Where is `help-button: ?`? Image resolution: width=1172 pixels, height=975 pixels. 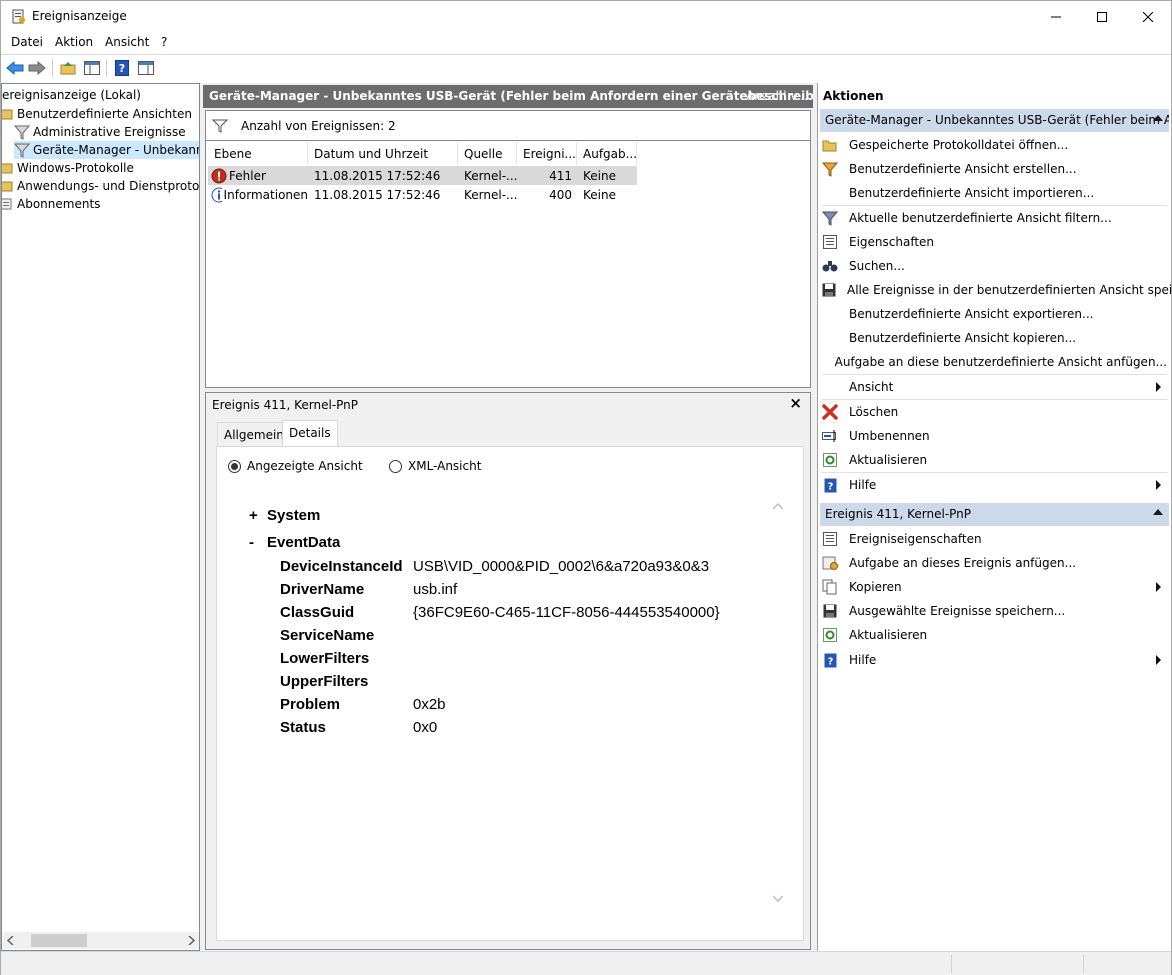 help-button: ? is located at coordinates (122, 68).